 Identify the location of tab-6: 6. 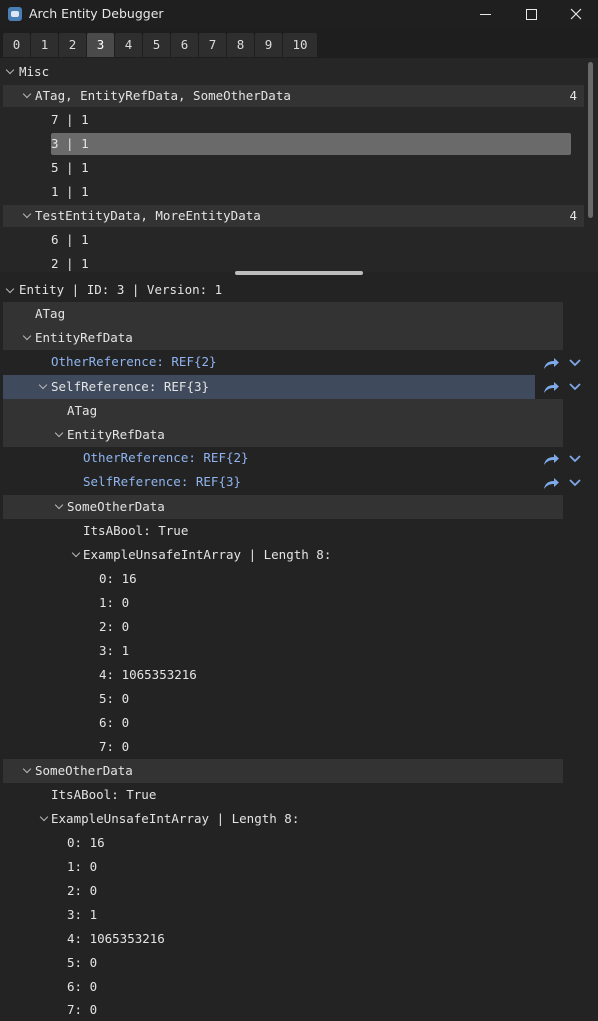
(184, 45).